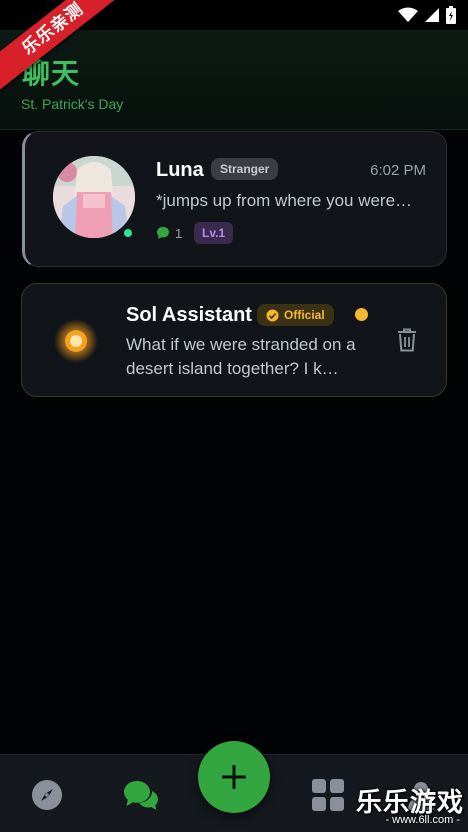  Describe the element at coordinates (72, 104) in the screenshot. I see `page-subtitle: St. Patrick's Day` at that location.